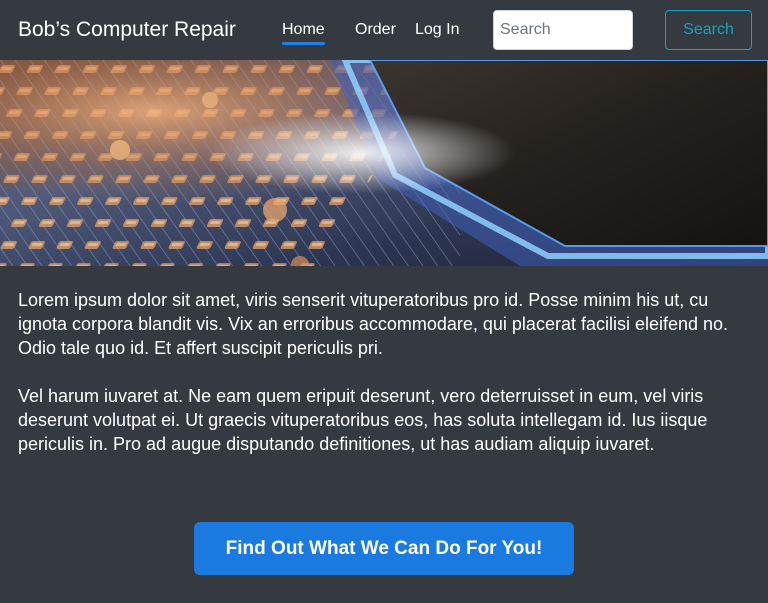 This screenshot has width=768, height=603. Describe the element at coordinates (375, 30) in the screenshot. I see `nav-link-order: Order` at that location.